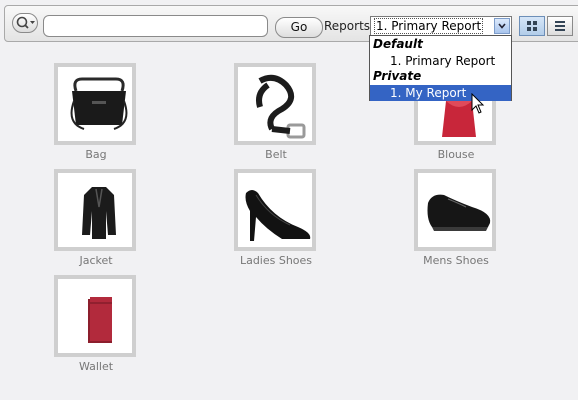 The width and height of the screenshot is (578, 400). I want to click on product-caption: Mens Shoes, so click(456, 260).